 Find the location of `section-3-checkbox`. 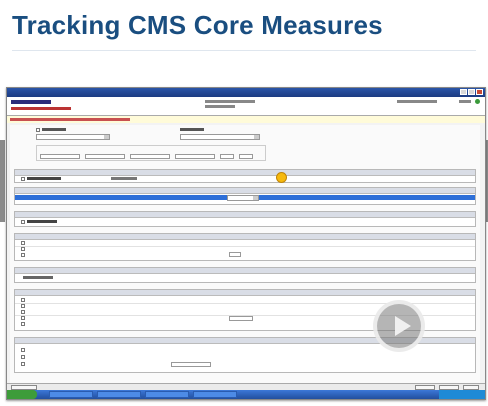

section-3-checkbox is located at coordinates (23, 222).